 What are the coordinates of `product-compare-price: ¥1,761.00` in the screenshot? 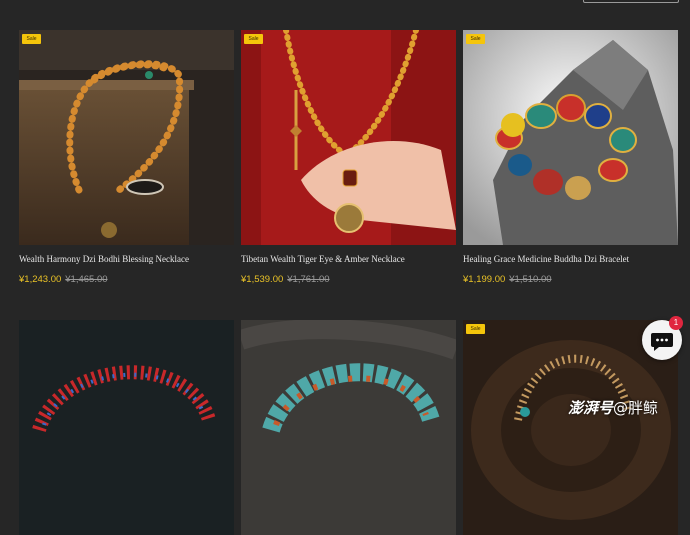 It's located at (308, 279).